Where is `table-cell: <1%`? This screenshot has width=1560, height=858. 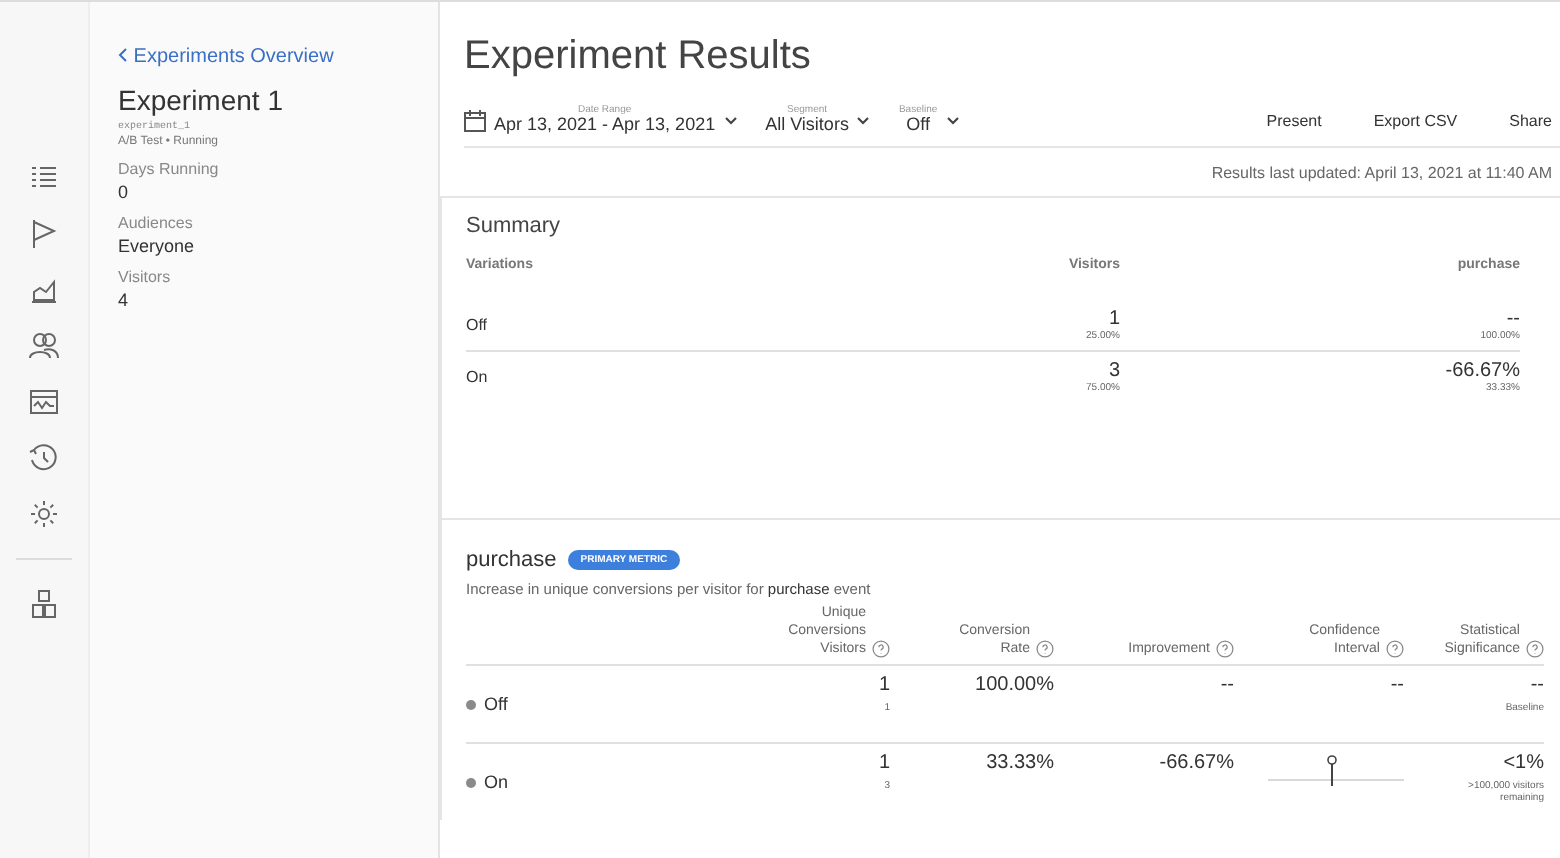 table-cell: <1% is located at coordinates (1523, 763).